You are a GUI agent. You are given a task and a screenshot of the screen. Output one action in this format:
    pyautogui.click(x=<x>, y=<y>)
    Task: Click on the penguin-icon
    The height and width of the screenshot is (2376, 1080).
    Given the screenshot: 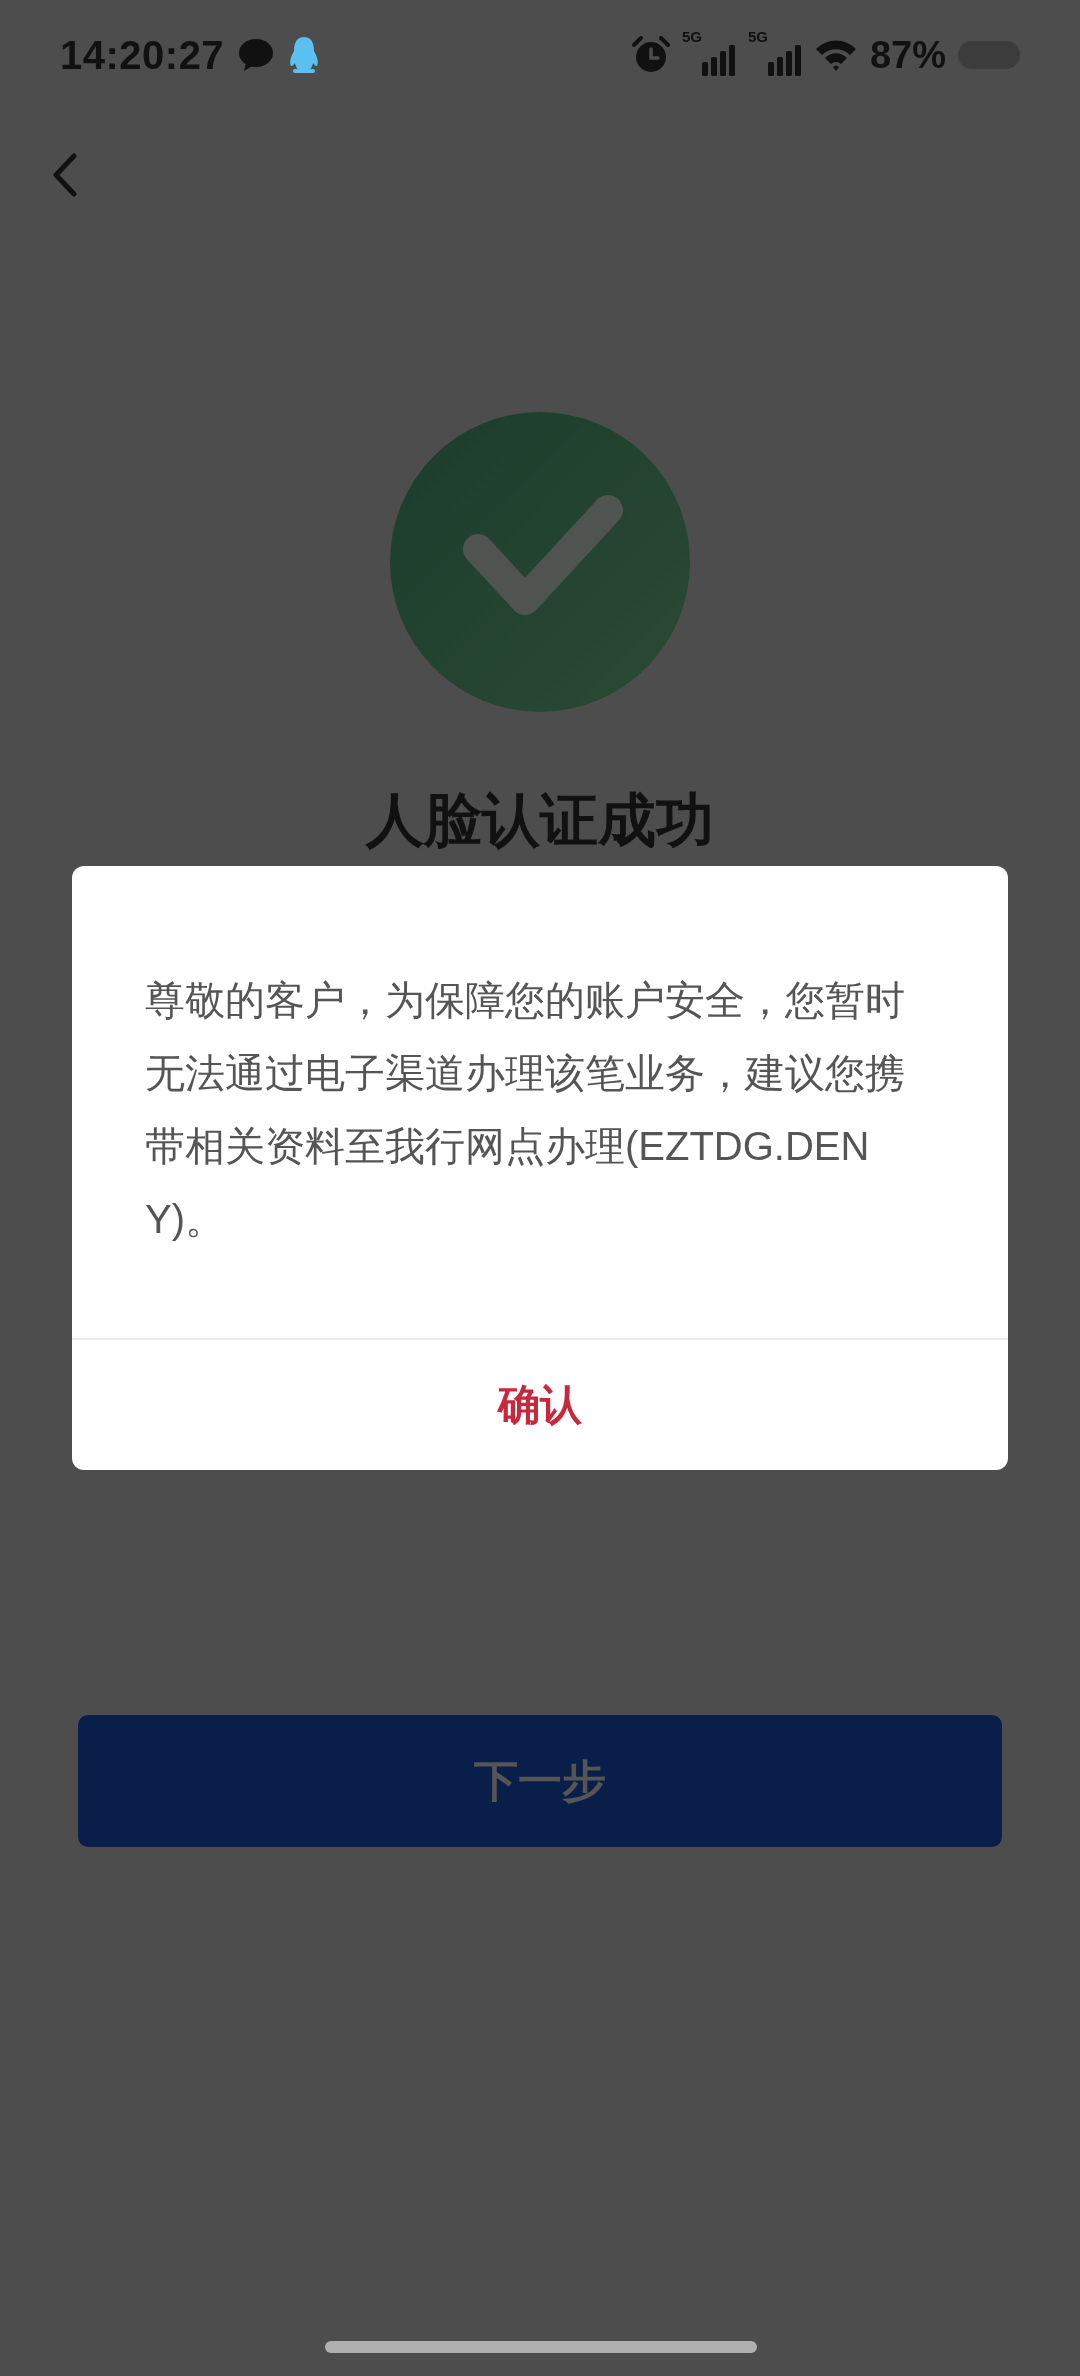 What is the action you would take?
    pyautogui.click(x=304, y=55)
    